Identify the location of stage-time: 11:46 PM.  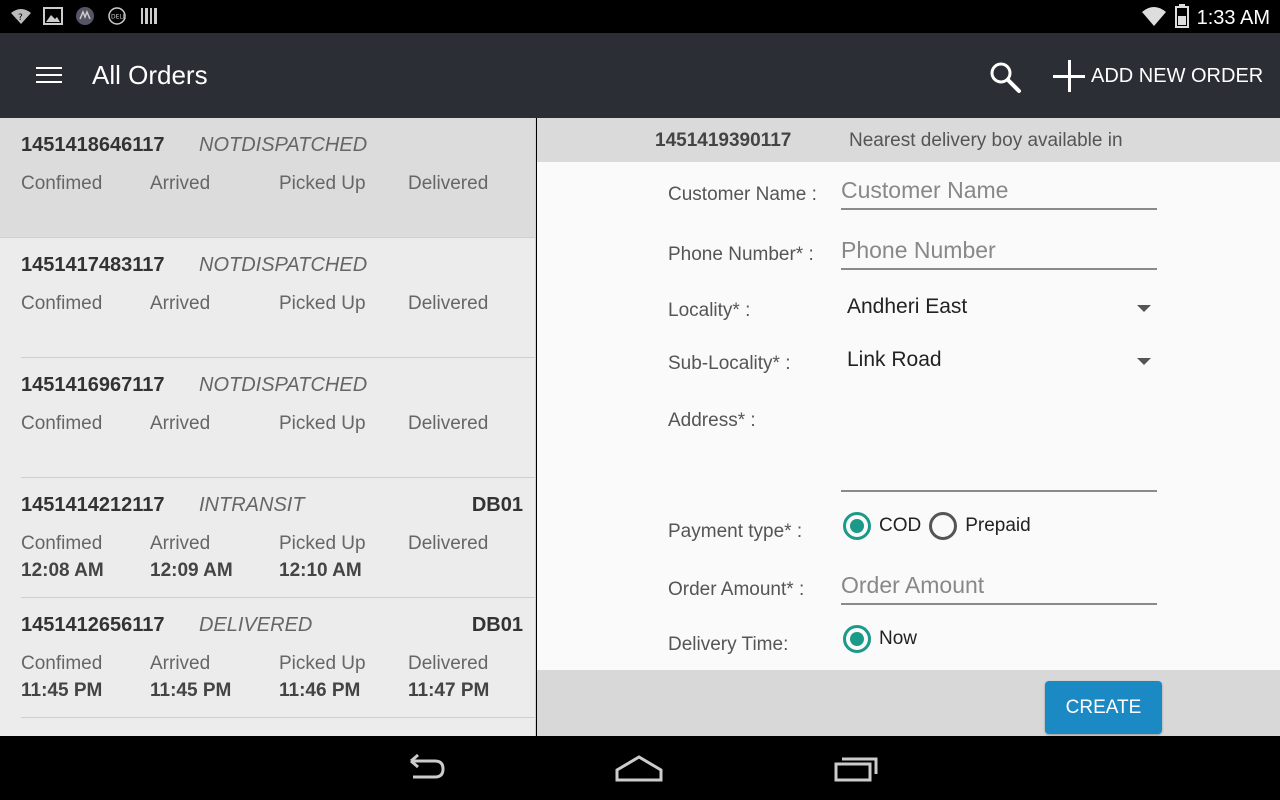
(320, 690).